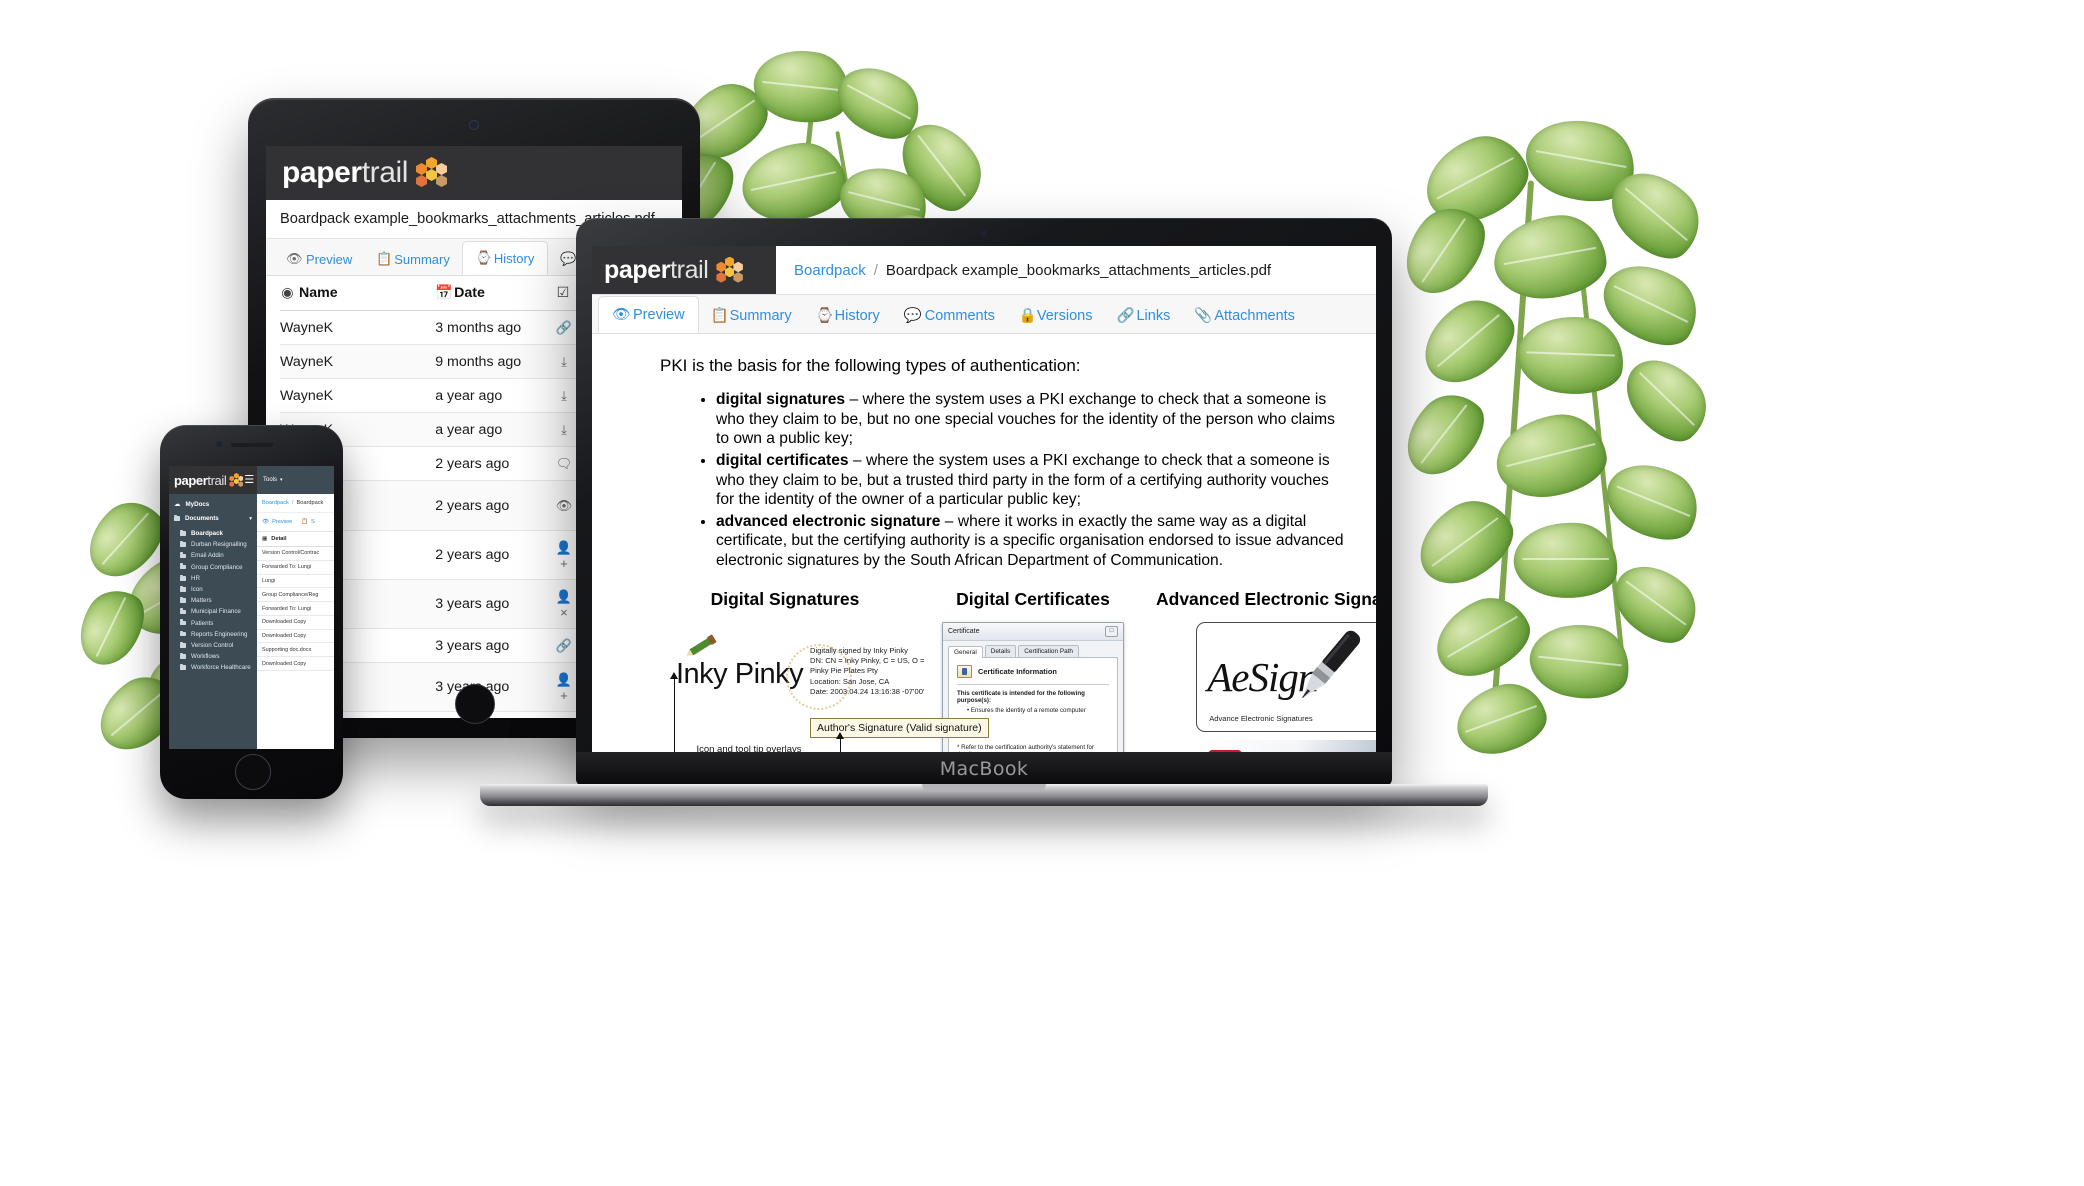 This screenshot has width=2084, height=1186. I want to click on bullet-term: advanced electronic signature, so click(828, 521).